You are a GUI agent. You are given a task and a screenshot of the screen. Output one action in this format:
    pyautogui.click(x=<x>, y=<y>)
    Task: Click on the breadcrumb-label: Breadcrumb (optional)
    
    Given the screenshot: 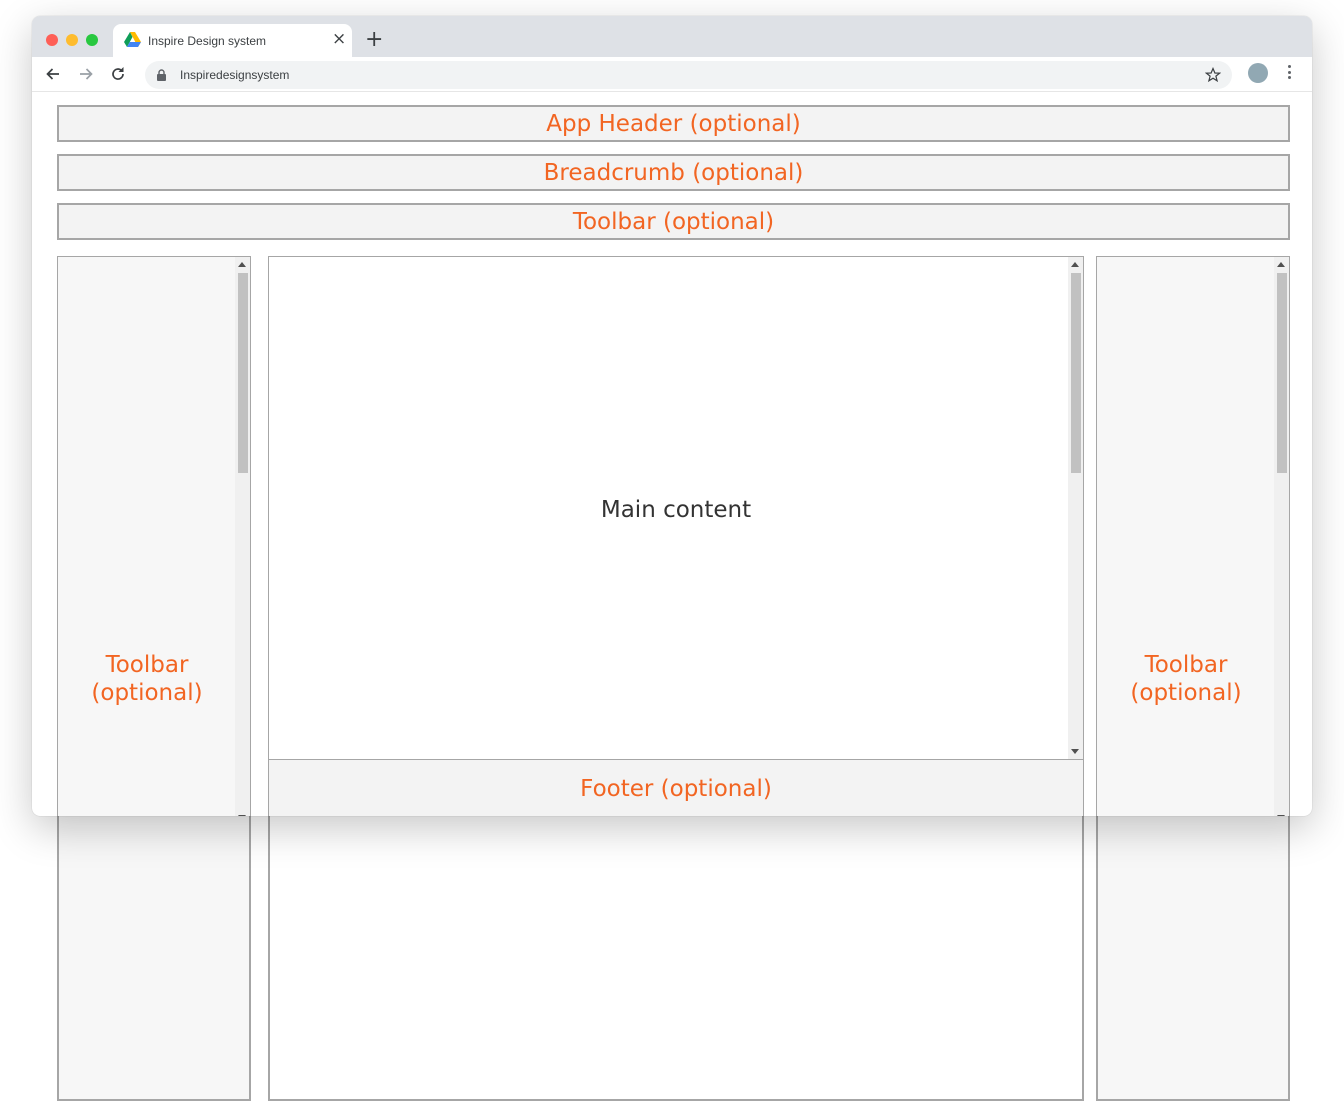 What is the action you would take?
    pyautogui.click(x=673, y=172)
    